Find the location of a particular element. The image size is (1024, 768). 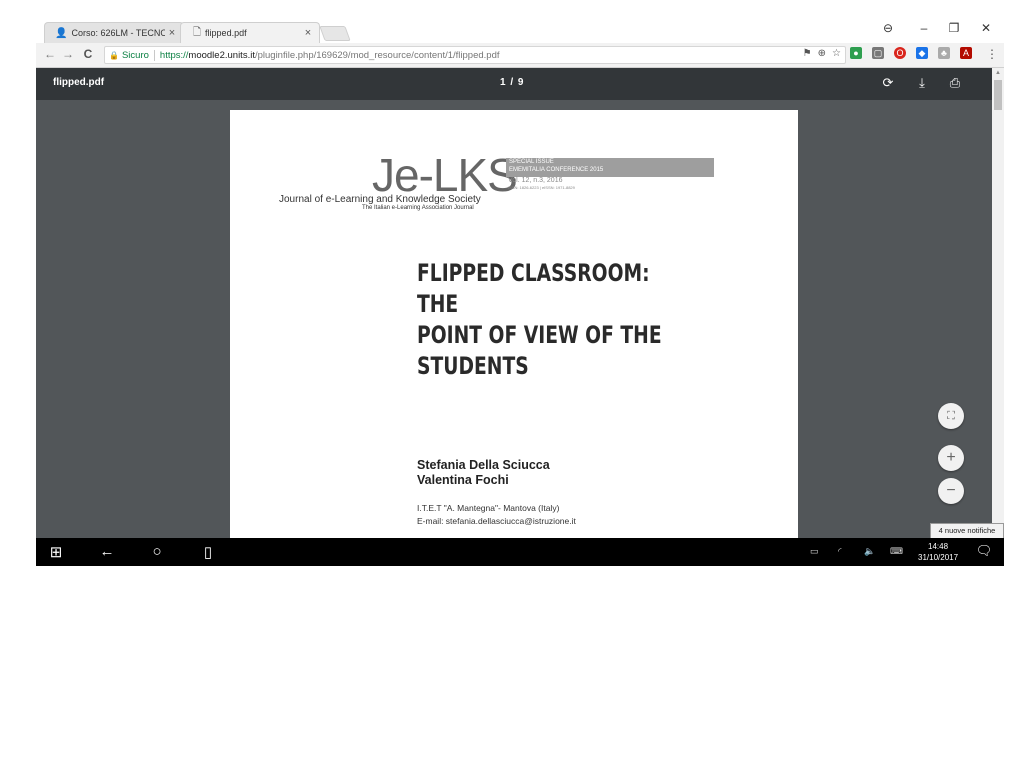

new-tab-button is located at coordinates (335, 33).